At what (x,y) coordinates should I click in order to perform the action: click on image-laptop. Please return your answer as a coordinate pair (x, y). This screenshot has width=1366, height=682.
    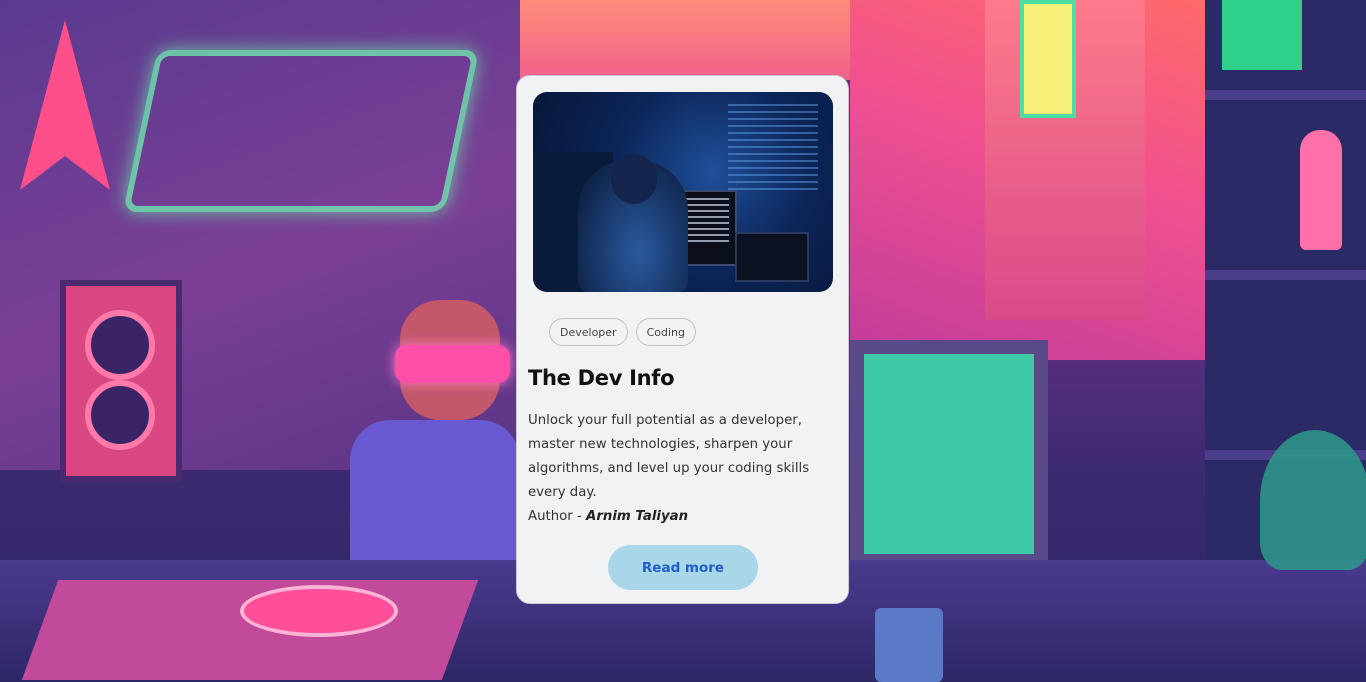
    Looking at the image, I should click on (772, 257).